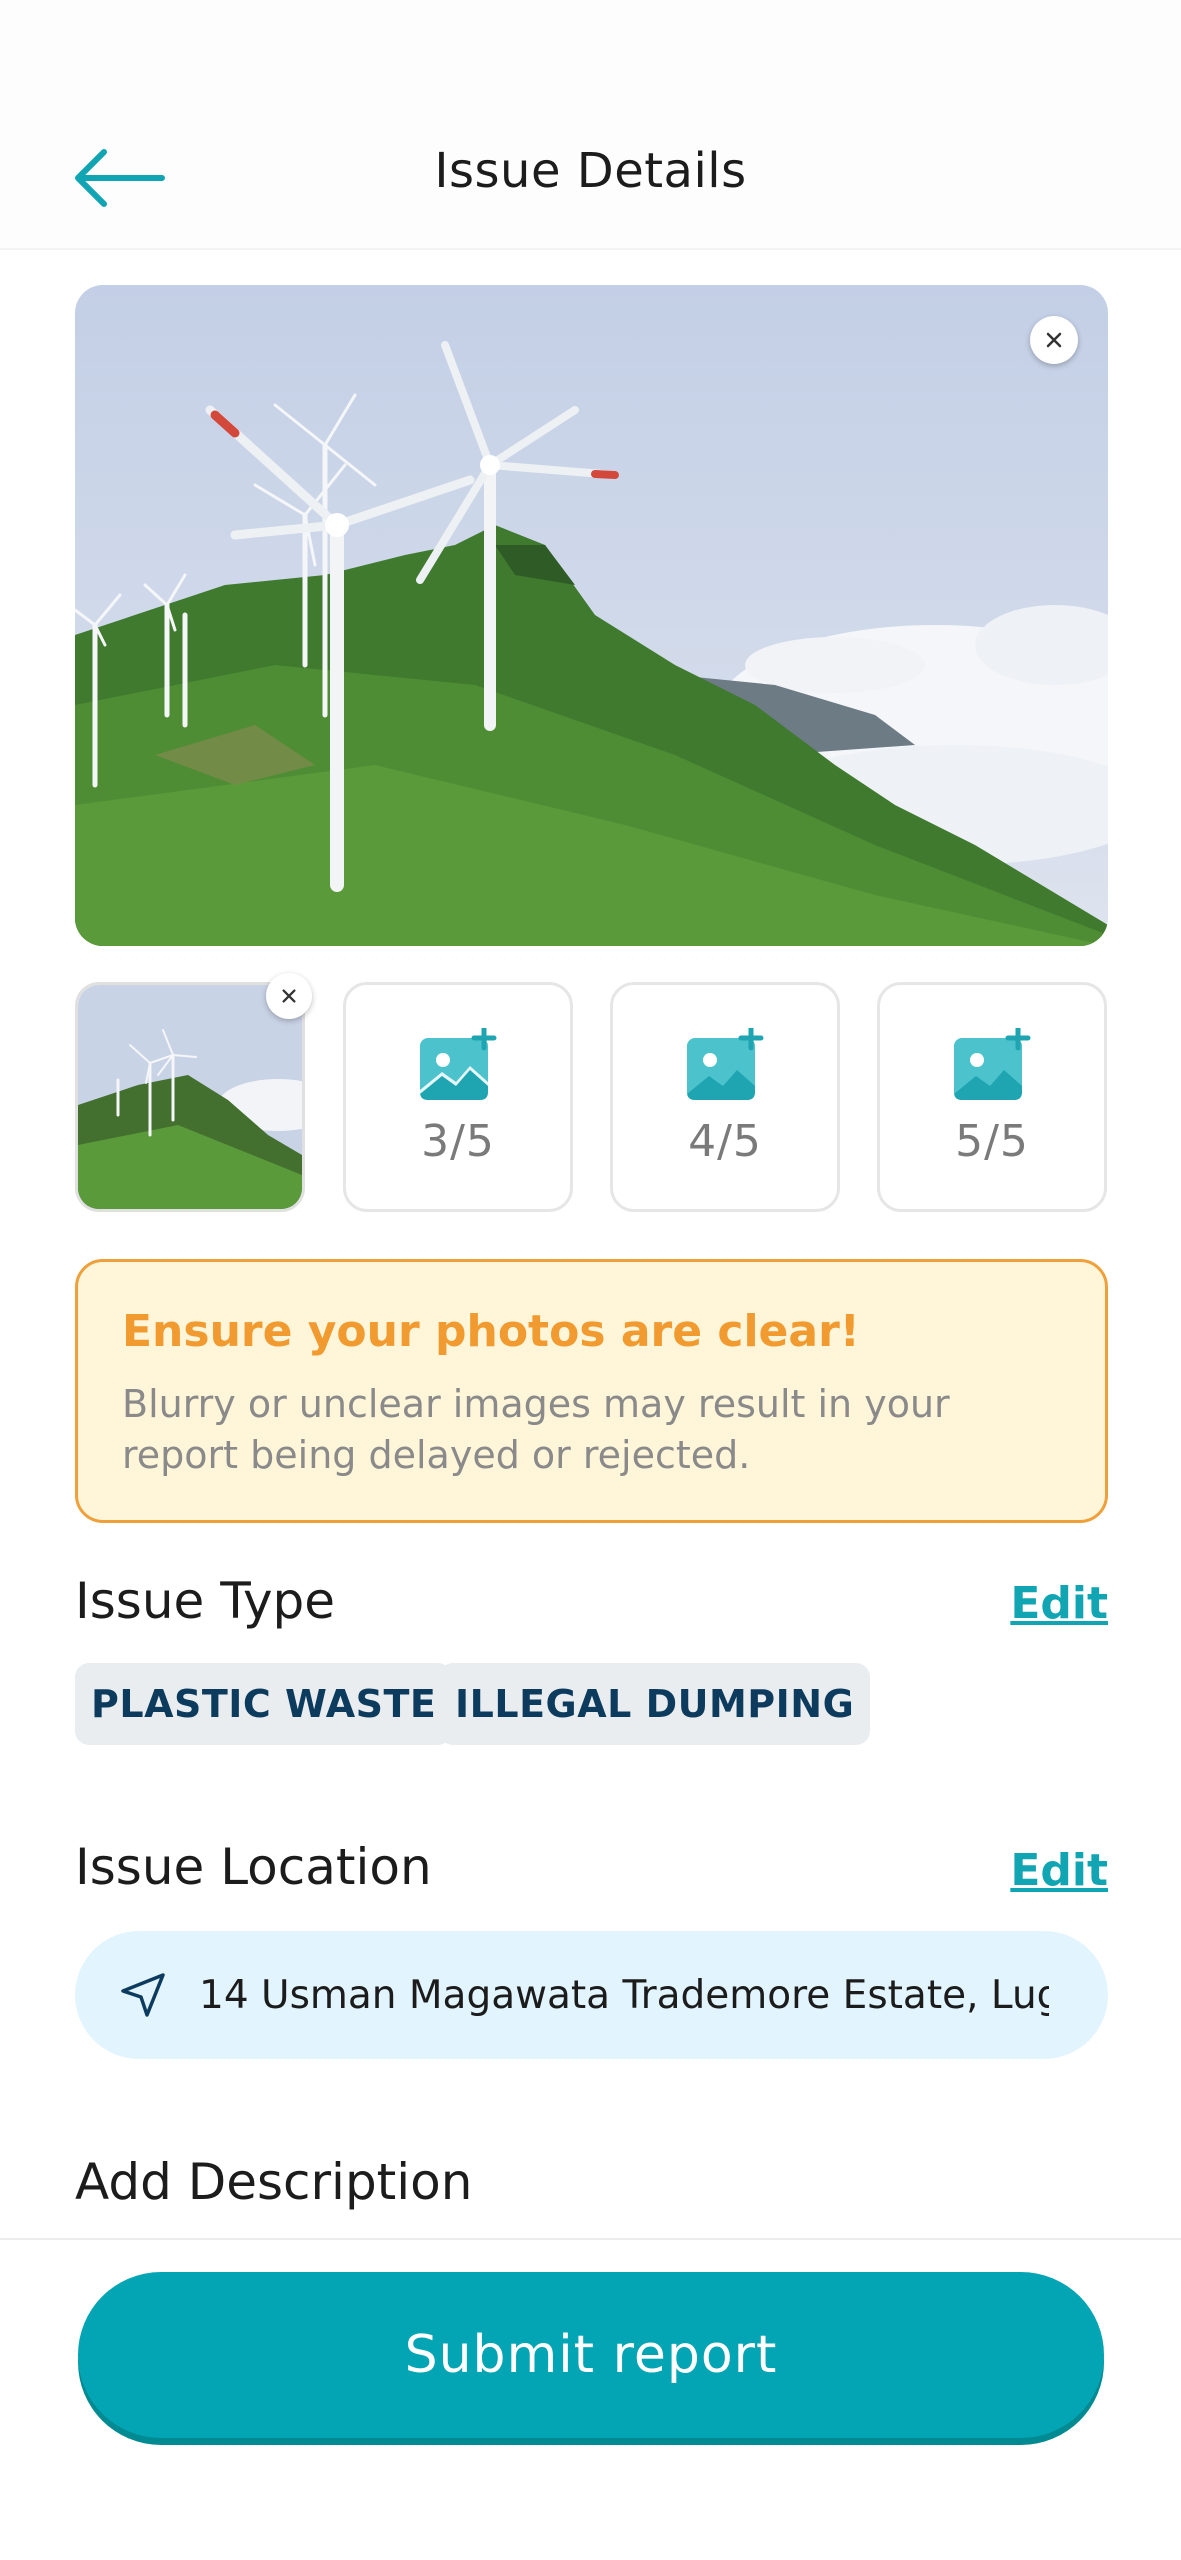 The height and width of the screenshot is (2560, 1181). I want to click on remove-main-photo-button, so click(1054, 340).